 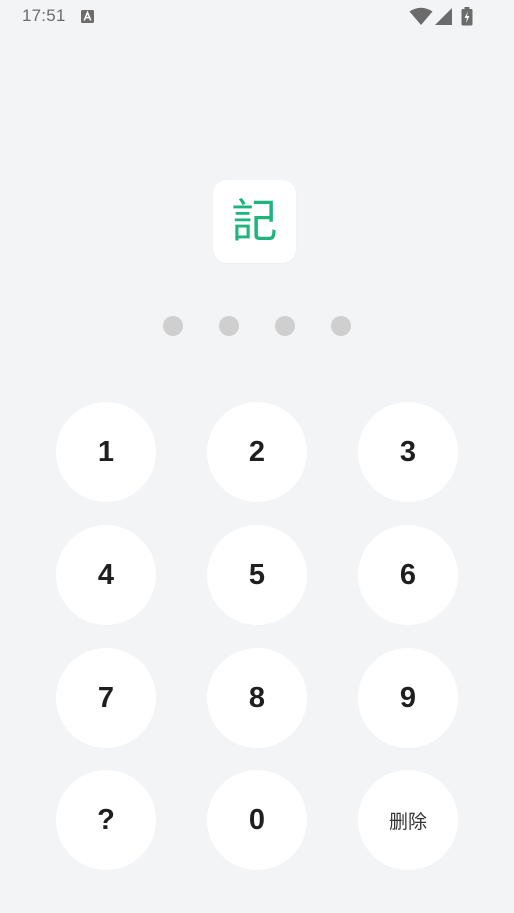 I want to click on key-4-label: 4, so click(x=106, y=574).